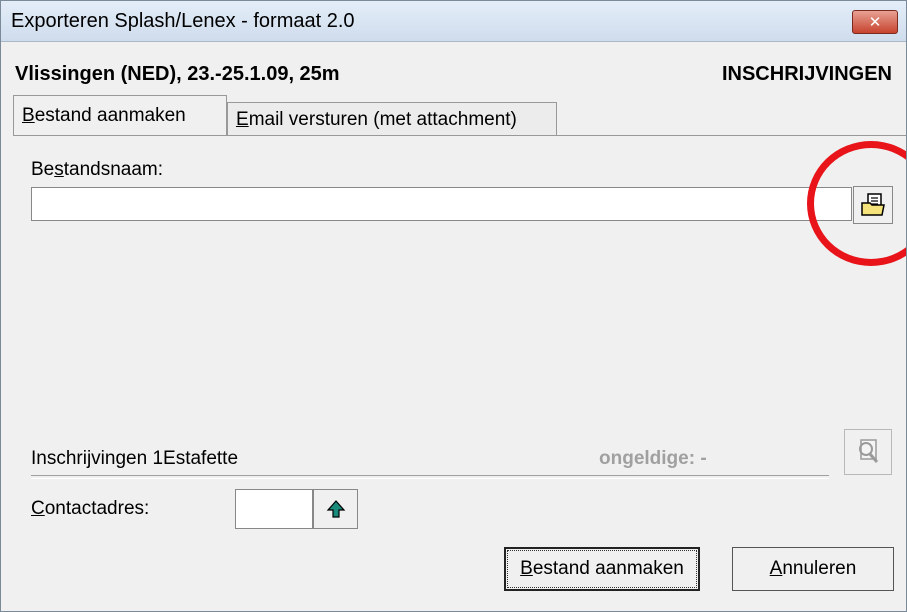 The height and width of the screenshot is (612, 907). I want to click on tab-create-file-label: estand aanmaken, so click(110, 115).